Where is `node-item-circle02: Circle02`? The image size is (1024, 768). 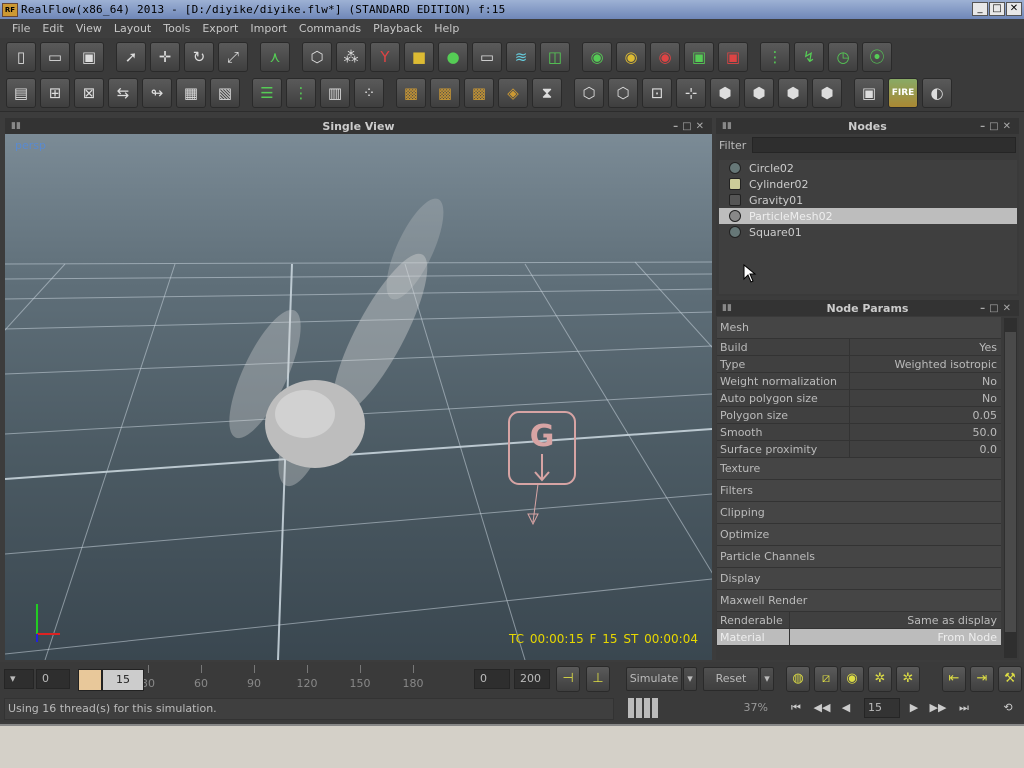 node-item-circle02: Circle02 is located at coordinates (868, 168).